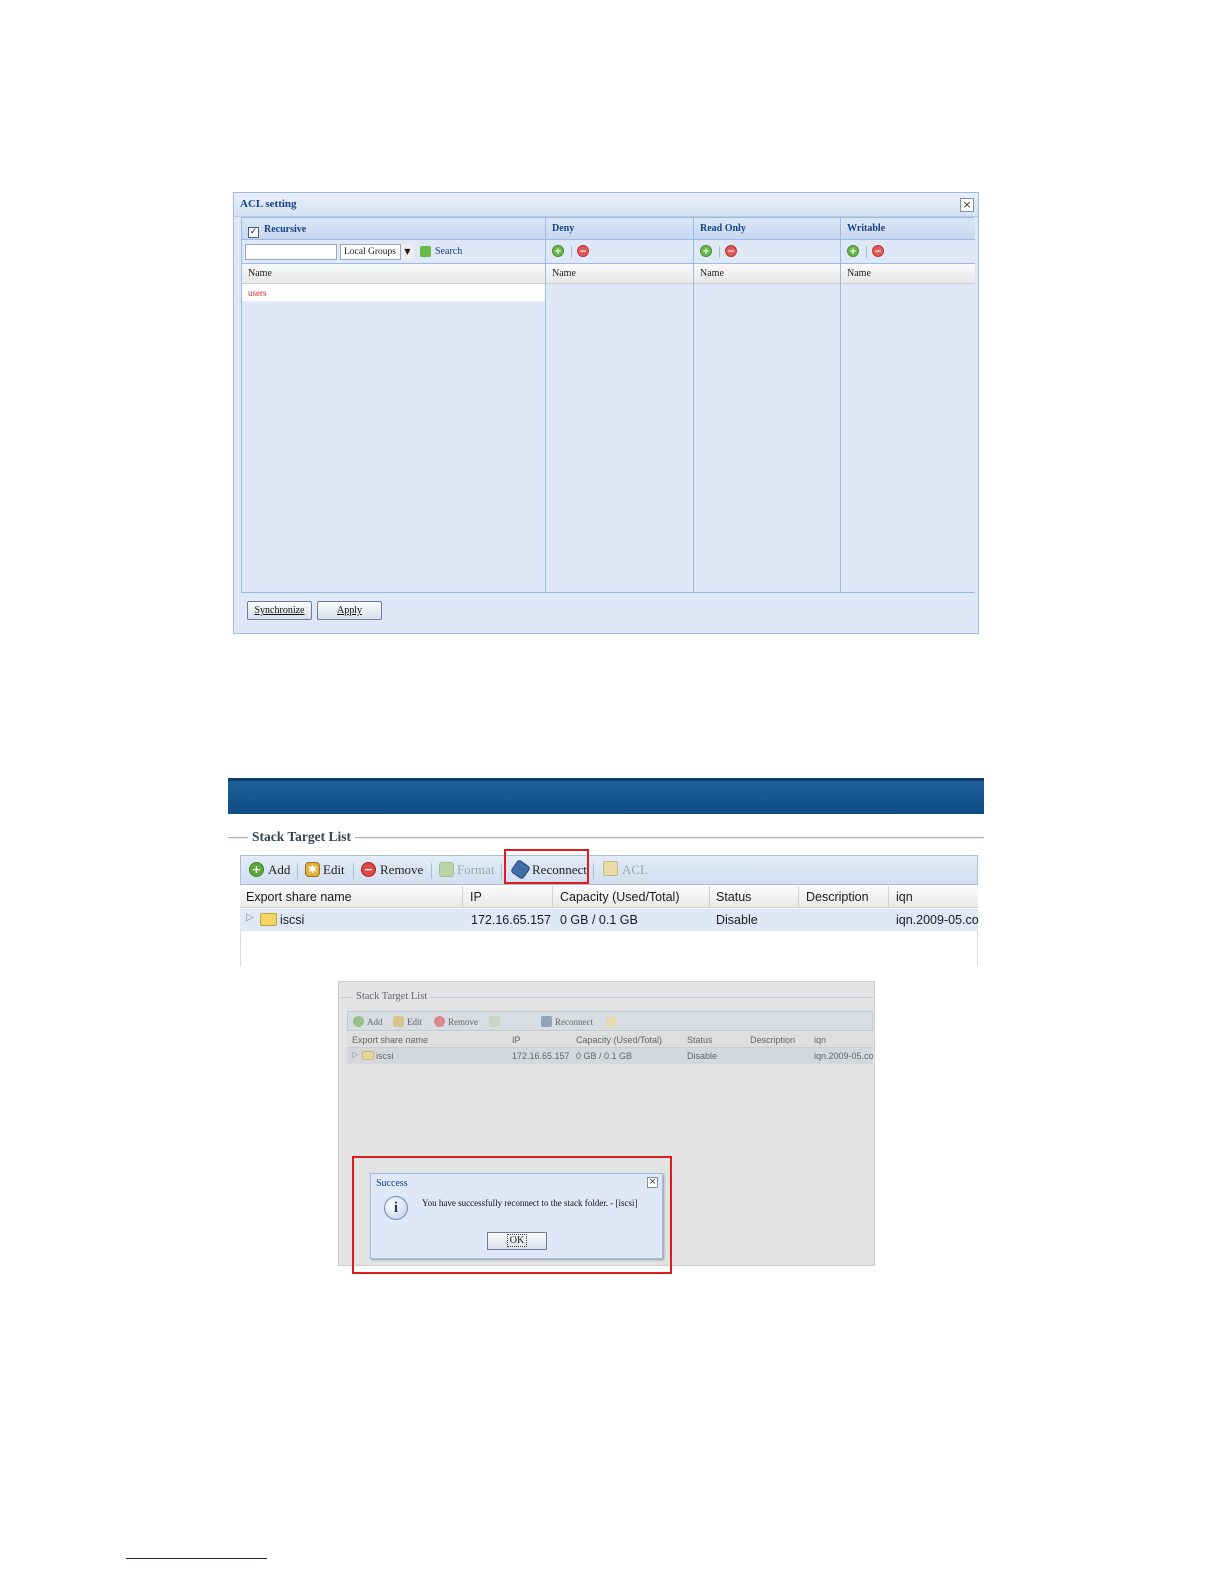 The height and width of the screenshot is (1584, 1224). What do you see at coordinates (620, 405) in the screenshot?
I see `deny-panel: Deny + − Name` at bounding box center [620, 405].